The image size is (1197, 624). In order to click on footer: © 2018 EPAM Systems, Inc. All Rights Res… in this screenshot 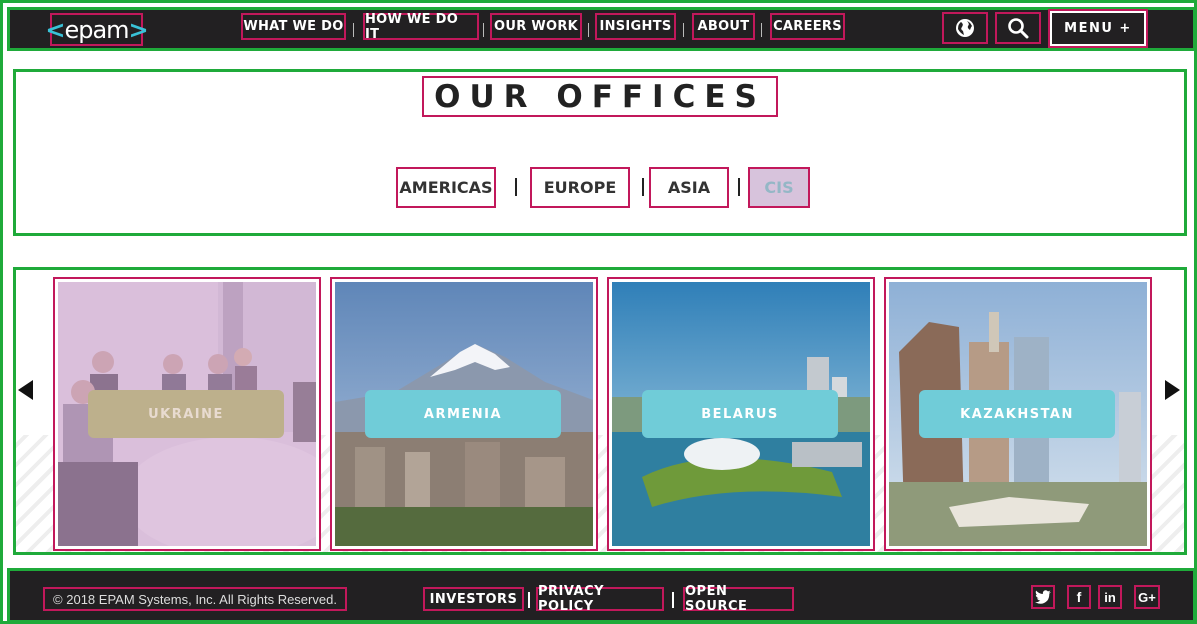, I will do `click(601, 595)`.